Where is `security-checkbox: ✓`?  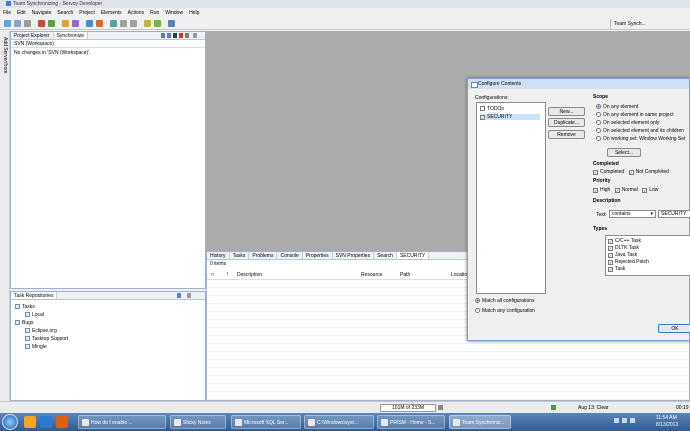
security-checkbox: ✓ is located at coordinates (482, 117).